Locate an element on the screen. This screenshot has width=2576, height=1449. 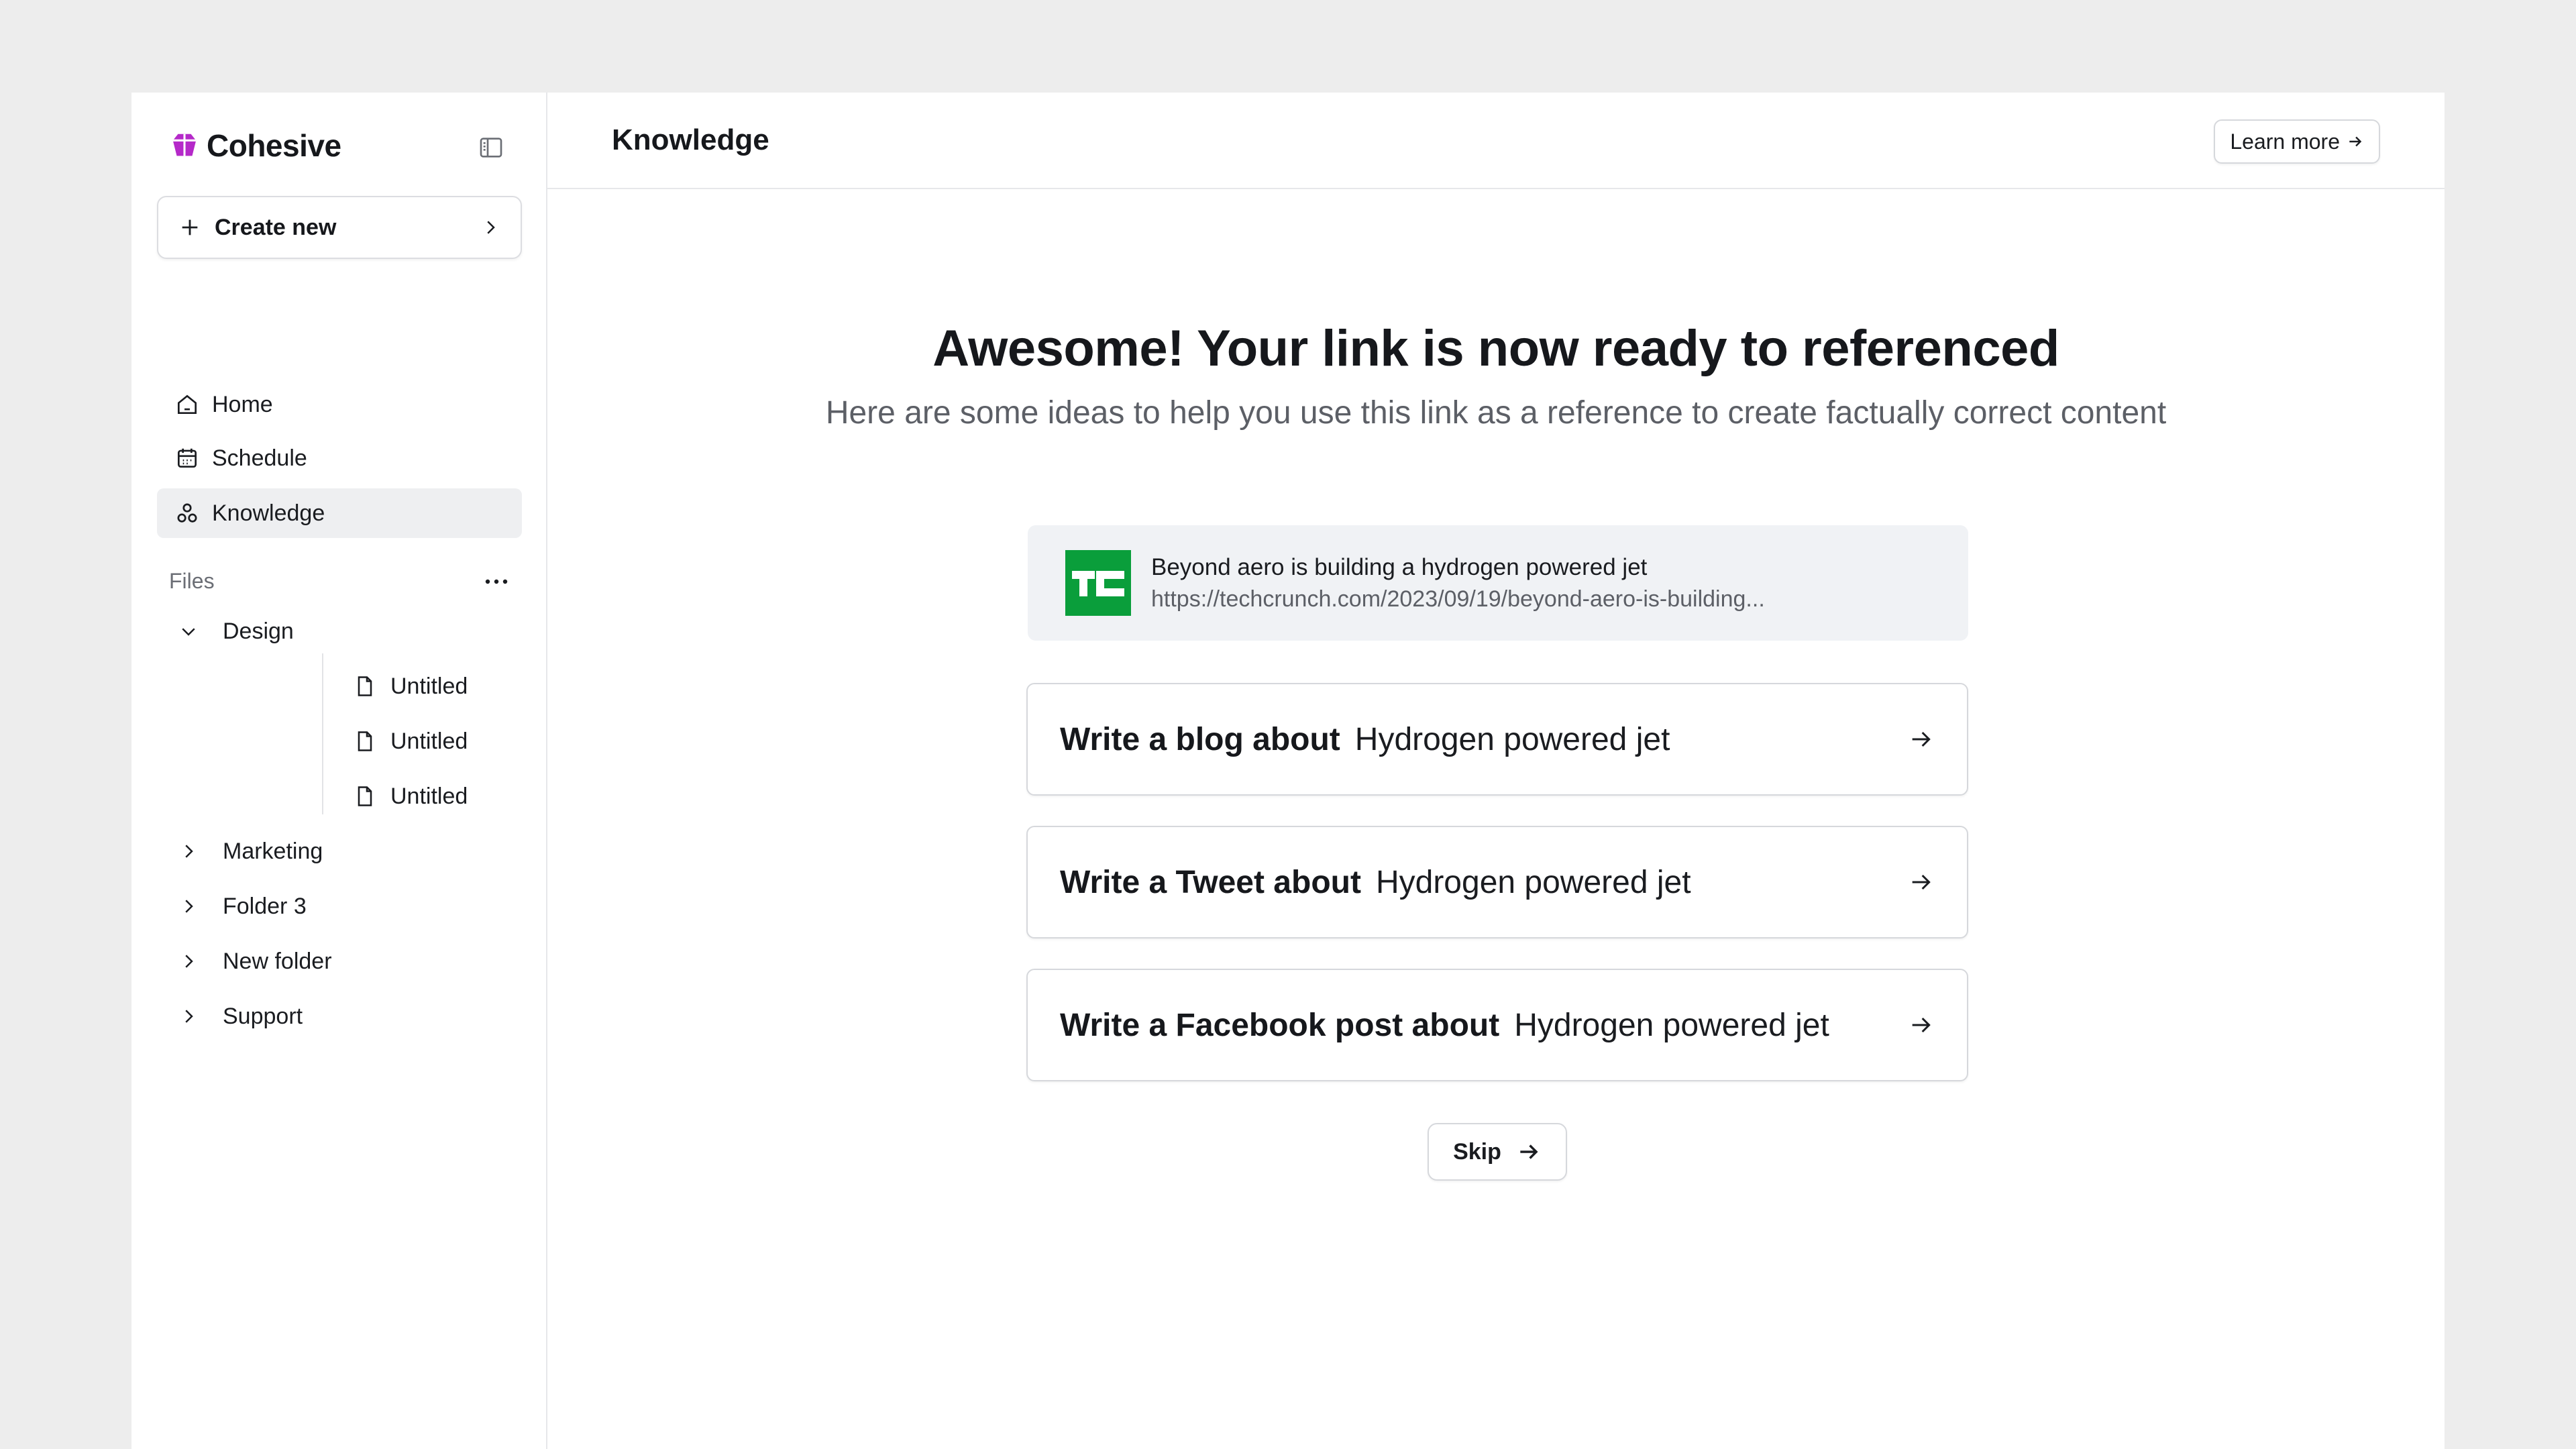
files-label: Files is located at coordinates (192, 581).